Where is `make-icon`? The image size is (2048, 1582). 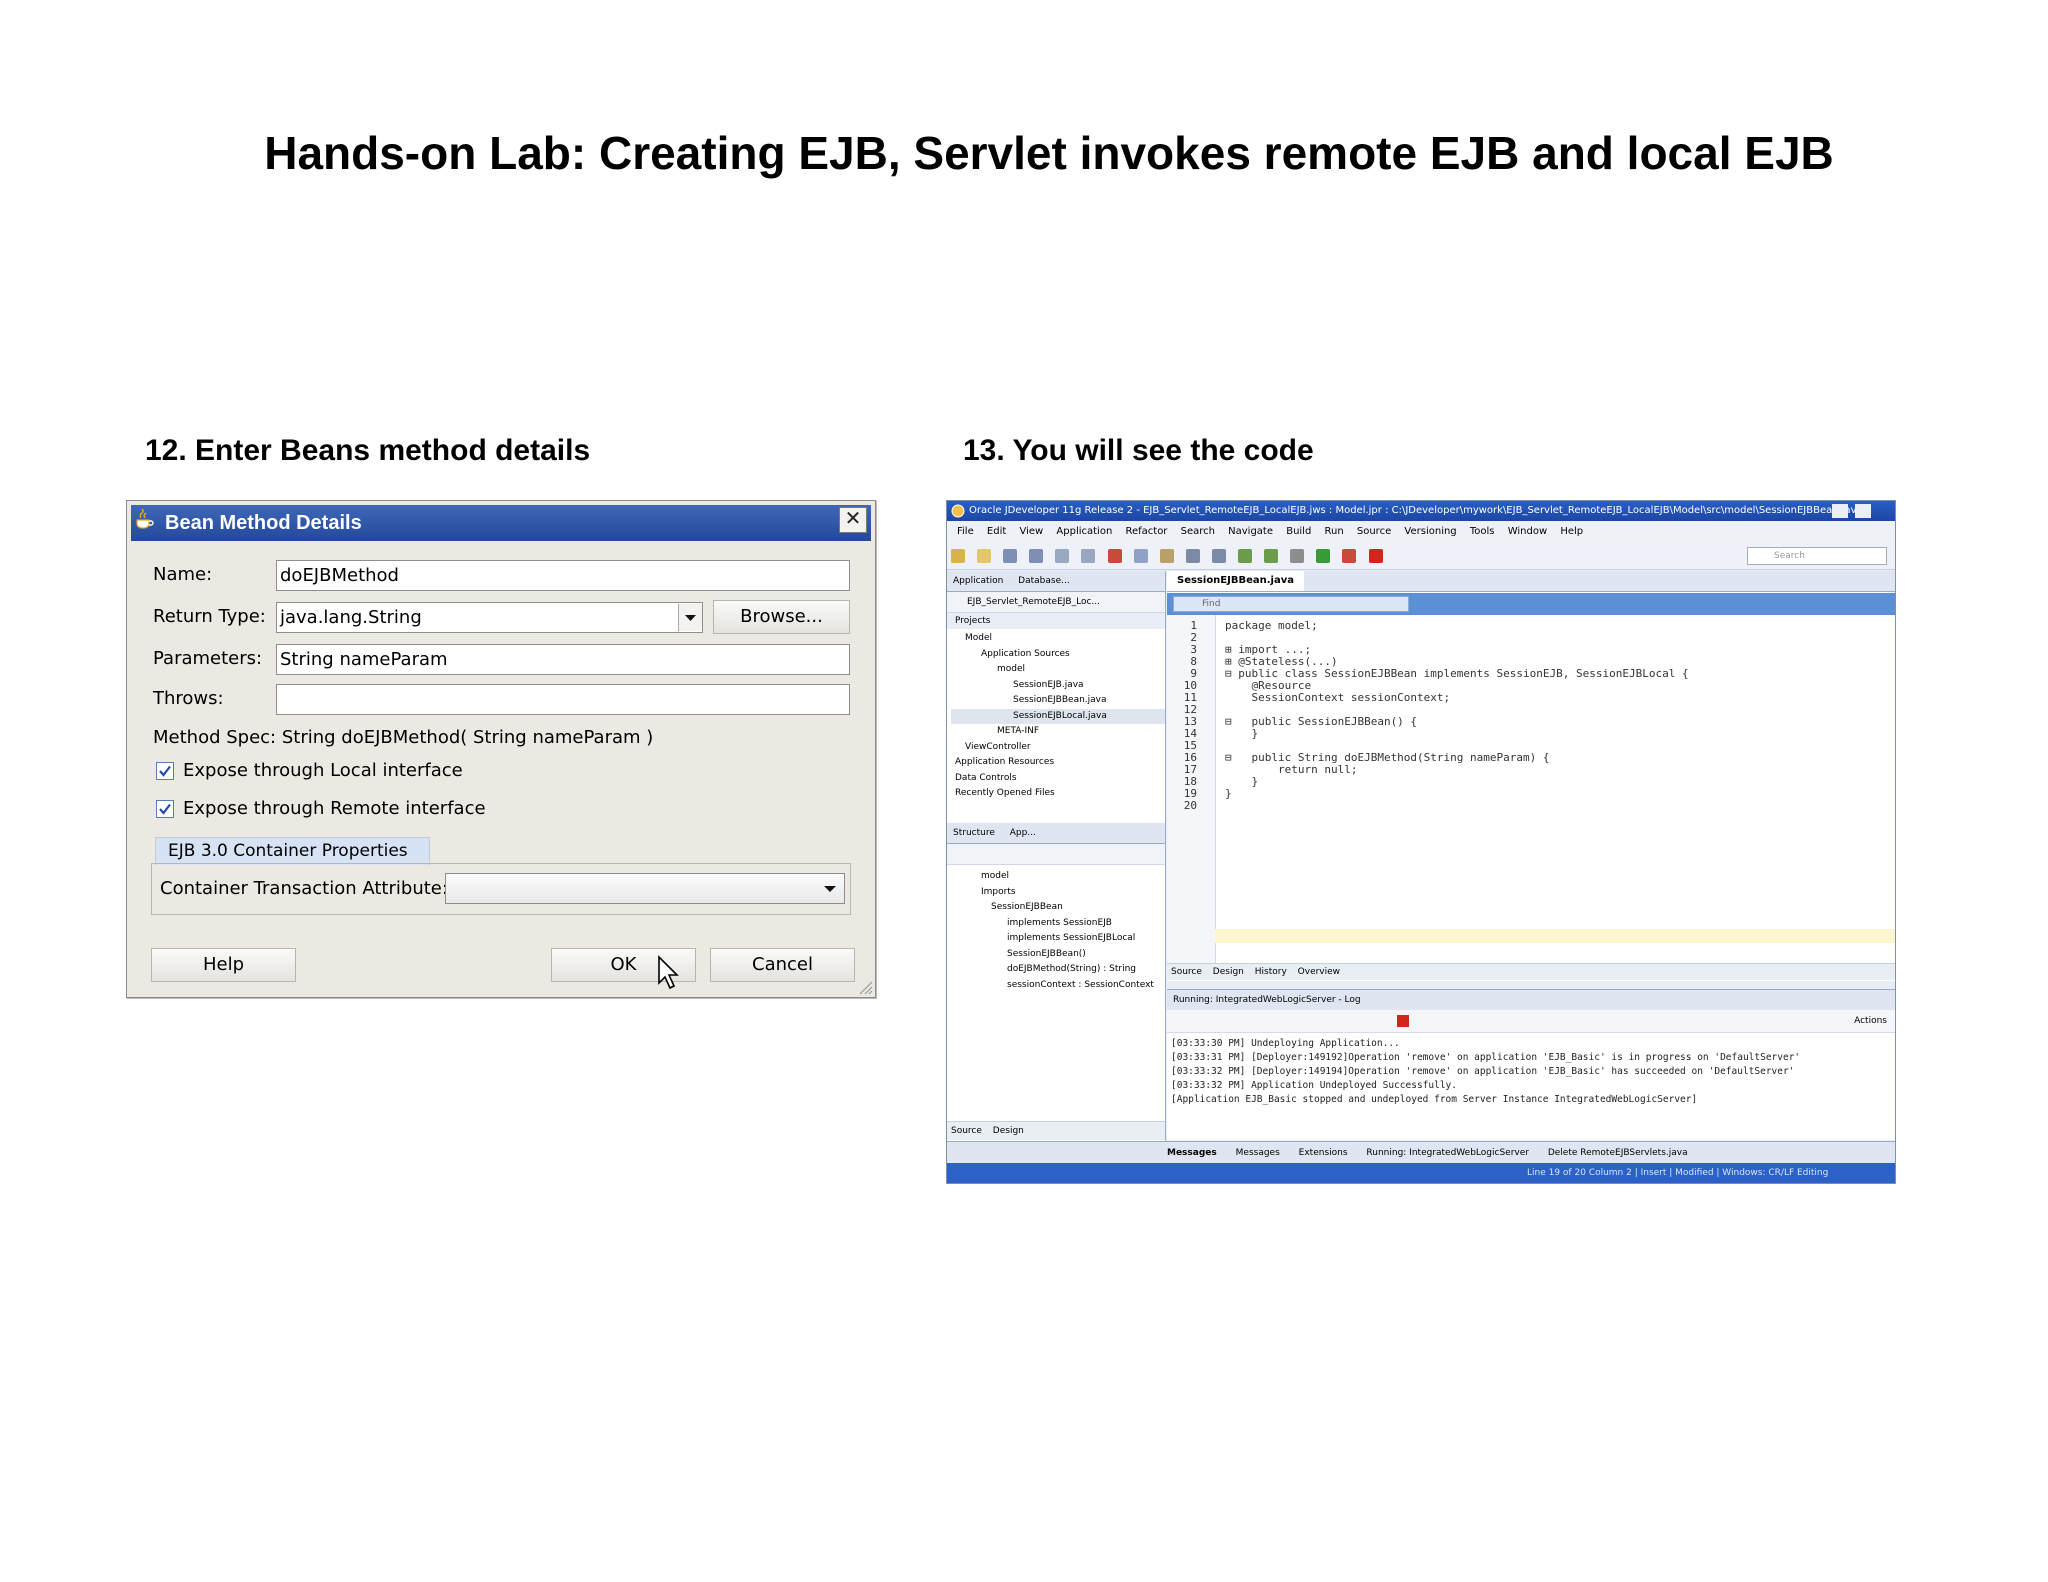
make-icon is located at coordinates (1245, 556).